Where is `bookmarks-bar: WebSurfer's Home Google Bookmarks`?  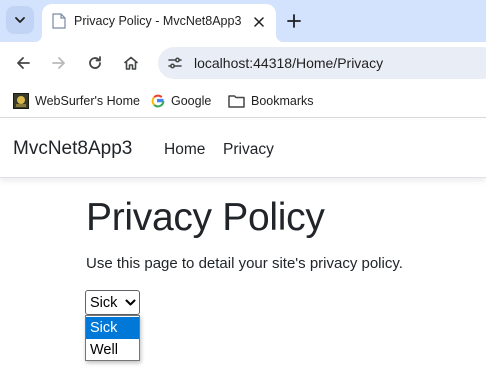
bookmarks-bar: WebSurfer's Home Google Bookmarks is located at coordinates (243, 101).